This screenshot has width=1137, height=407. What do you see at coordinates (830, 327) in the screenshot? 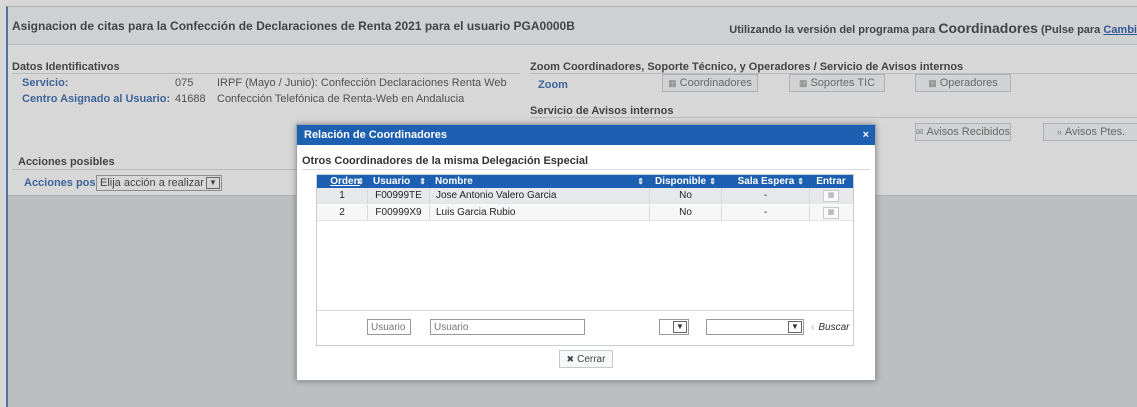
I see `buscar-button: ‹ Buscar` at bounding box center [830, 327].